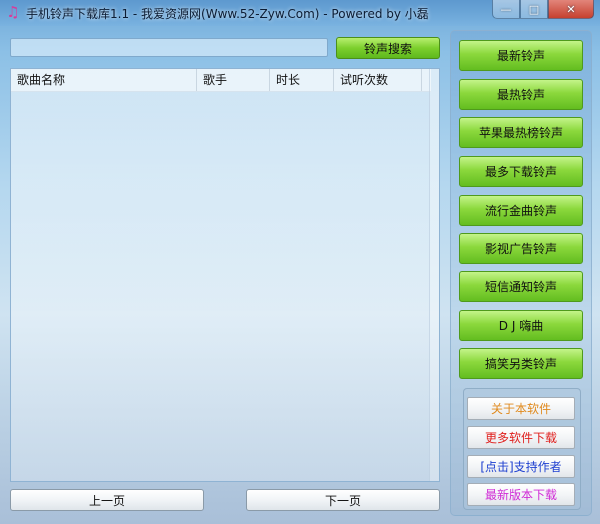  Describe the element at coordinates (388, 48) in the screenshot. I see `search-button: 铃声搜索` at that location.